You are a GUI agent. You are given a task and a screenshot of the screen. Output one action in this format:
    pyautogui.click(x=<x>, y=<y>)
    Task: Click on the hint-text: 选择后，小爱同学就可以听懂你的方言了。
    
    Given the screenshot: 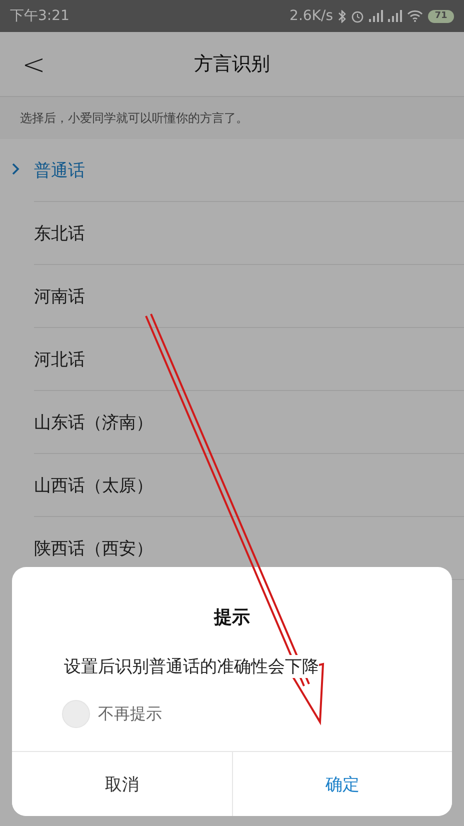 What is the action you would take?
    pyautogui.click(x=232, y=118)
    